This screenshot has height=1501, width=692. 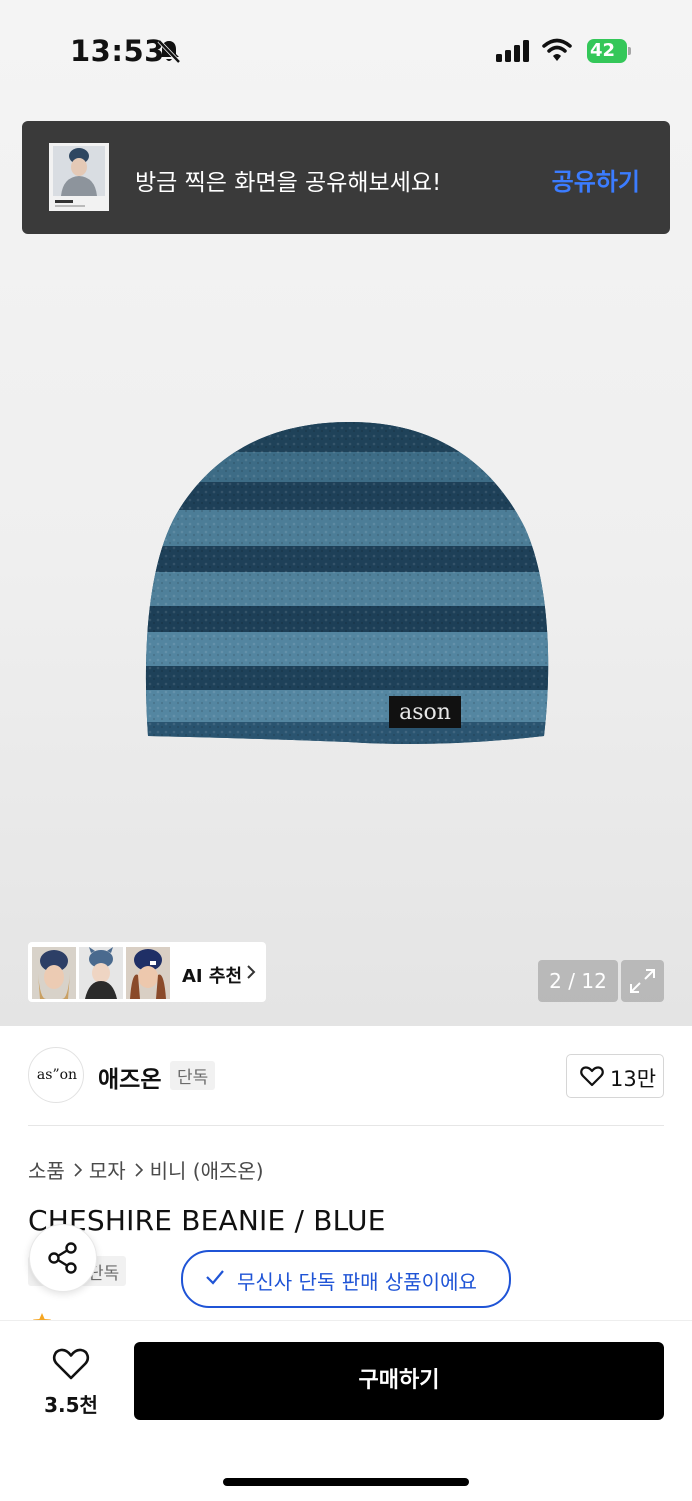 I want to click on share-now-button: 공유하기, so click(x=596, y=179).